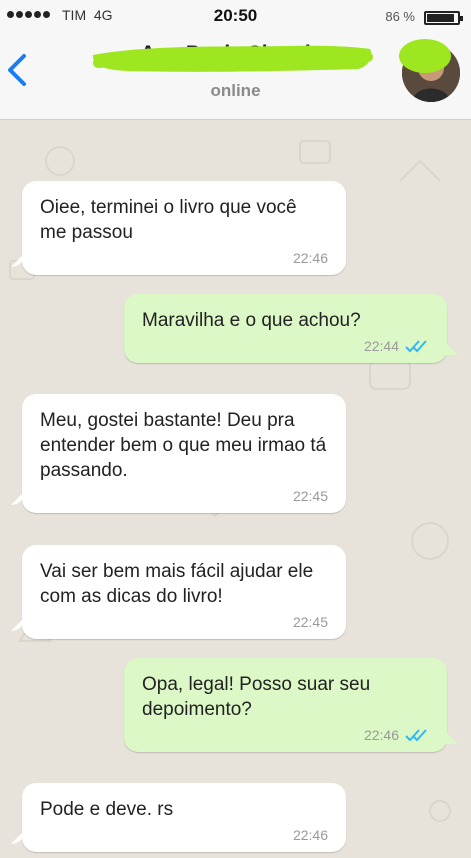 The width and height of the screenshot is (471, 858). Describe the element at coordinates (235, 76) in the screenshot. I see `chat-header: Ana Paula Siqueira online` at that location.